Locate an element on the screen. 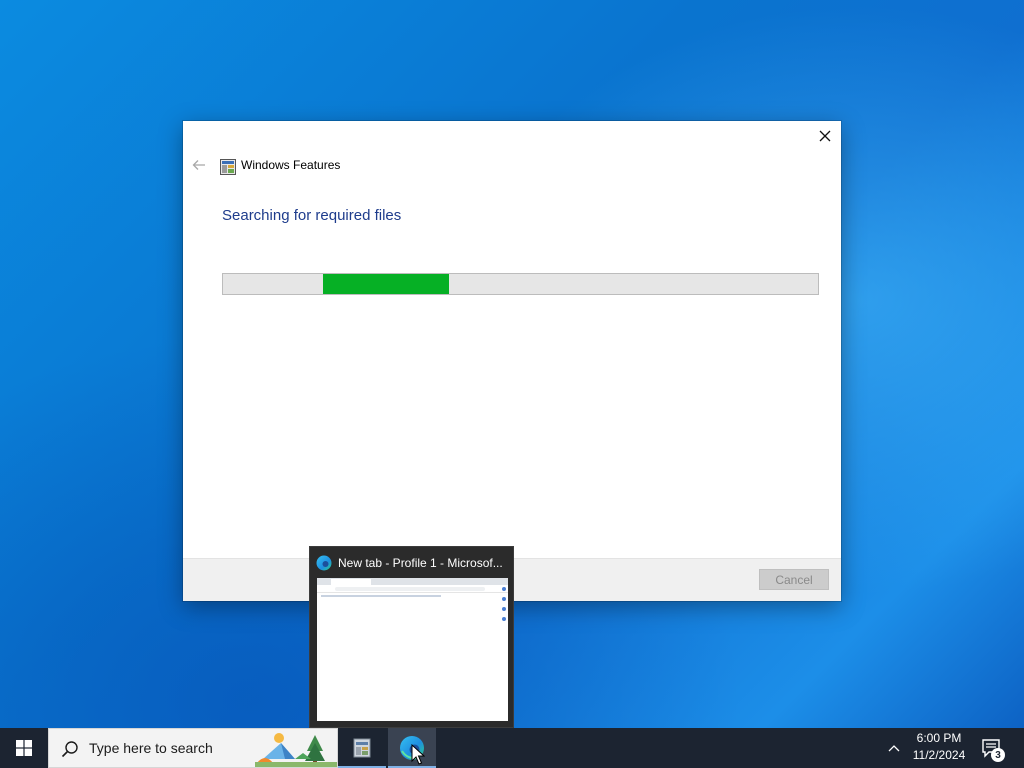  system-clock: 6:00 PM 11/2/2024 is located at coordinates (939, 748).